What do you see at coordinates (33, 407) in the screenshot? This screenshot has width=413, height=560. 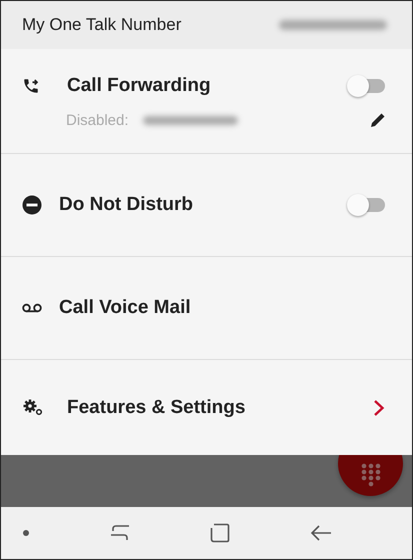 I see `gears-icon` at bounding box center [33, 407].